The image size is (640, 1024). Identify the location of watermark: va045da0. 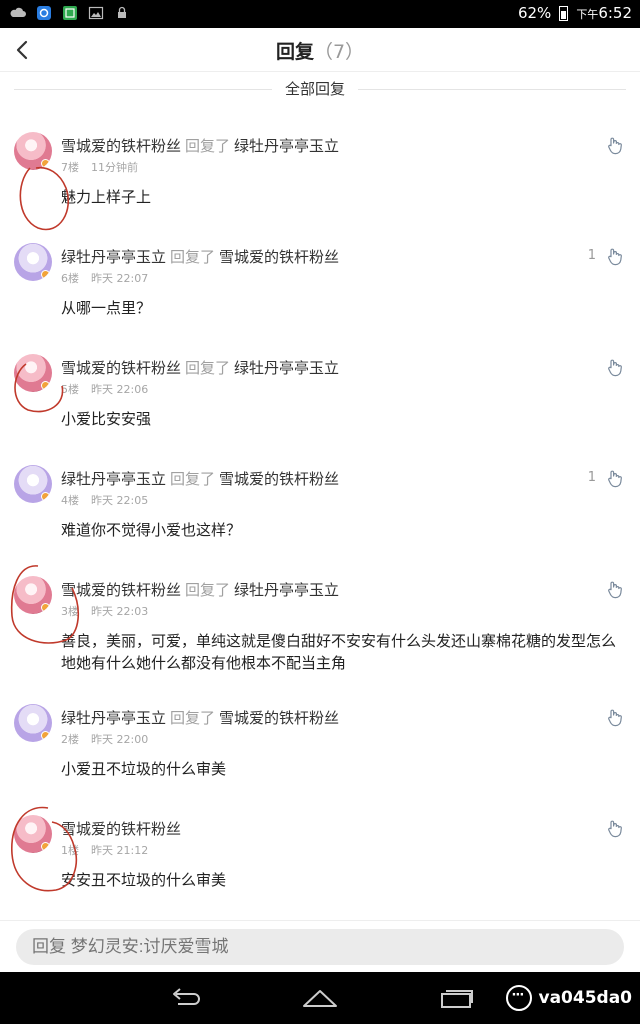
(569, 998).